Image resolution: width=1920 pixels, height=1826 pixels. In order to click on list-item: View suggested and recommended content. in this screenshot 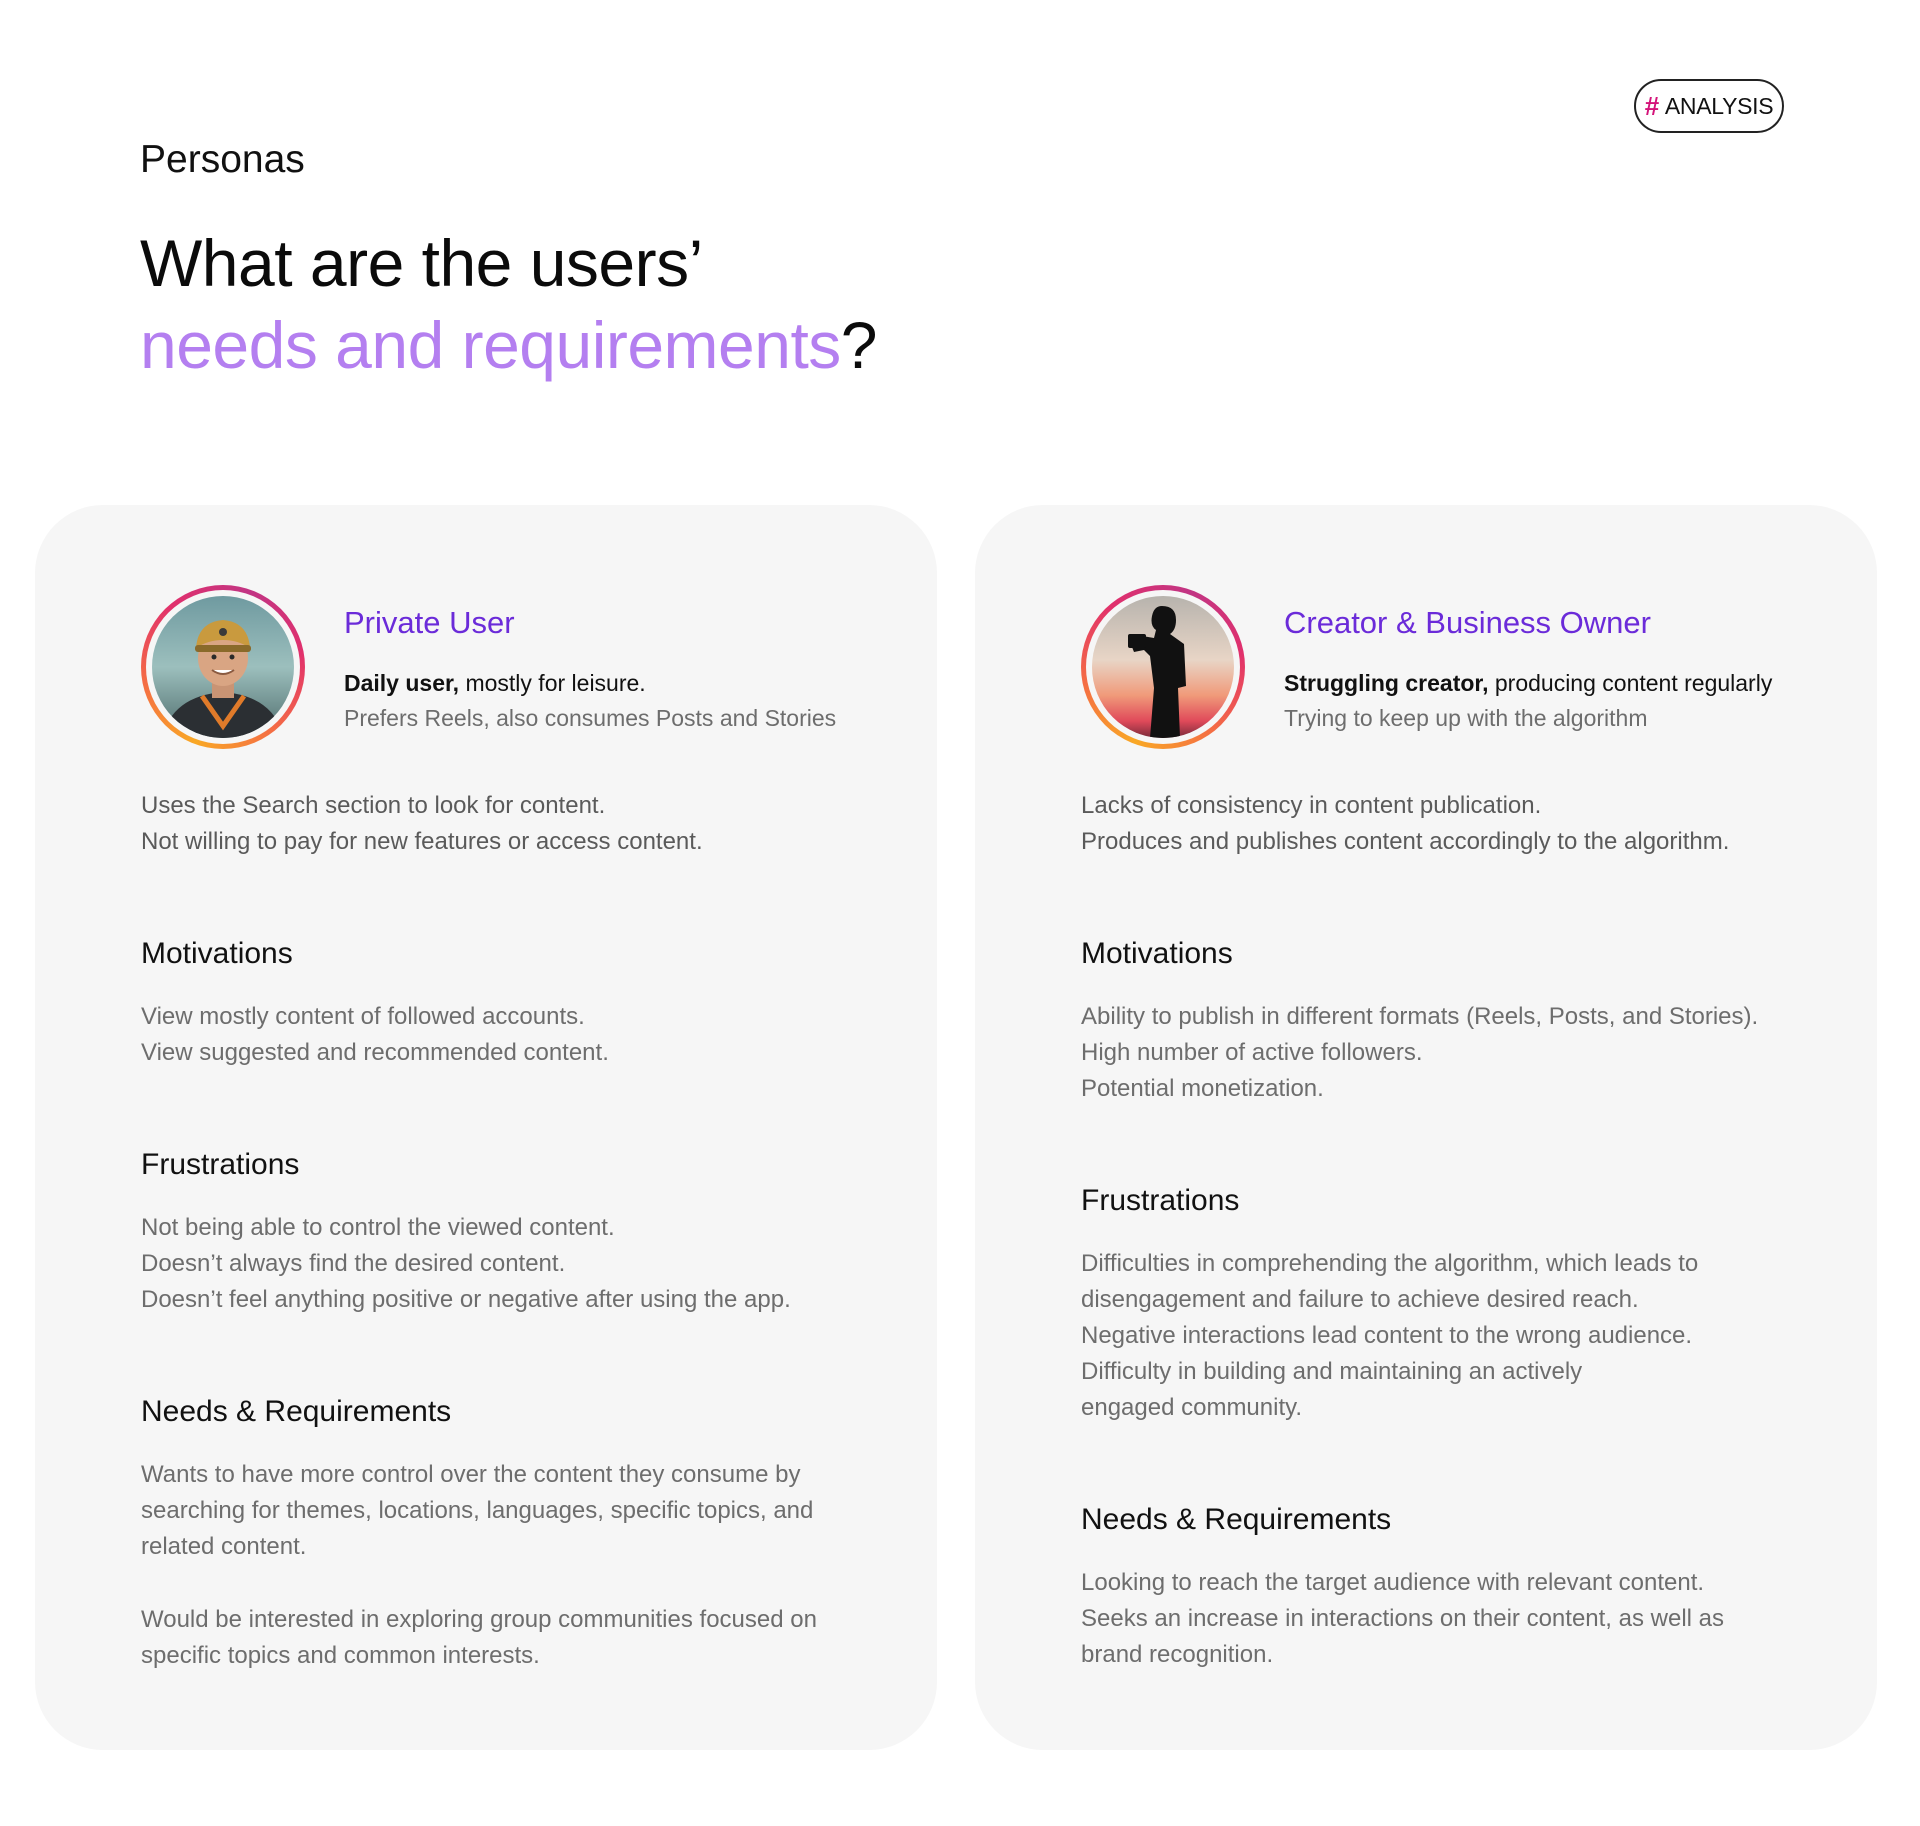, I will do `click(375, 1052)`.